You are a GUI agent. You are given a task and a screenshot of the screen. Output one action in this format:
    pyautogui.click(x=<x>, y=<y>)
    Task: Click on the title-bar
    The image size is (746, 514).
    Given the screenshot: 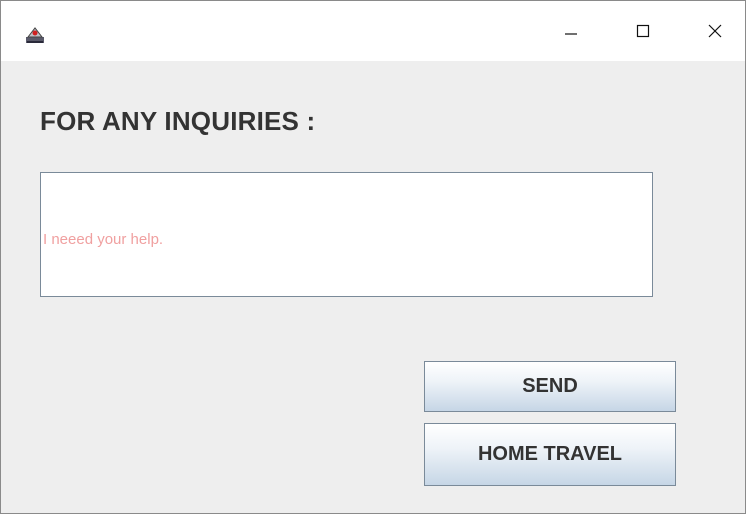 What is the action you would take?
    pyautogui.click(x=373, y=31)
    